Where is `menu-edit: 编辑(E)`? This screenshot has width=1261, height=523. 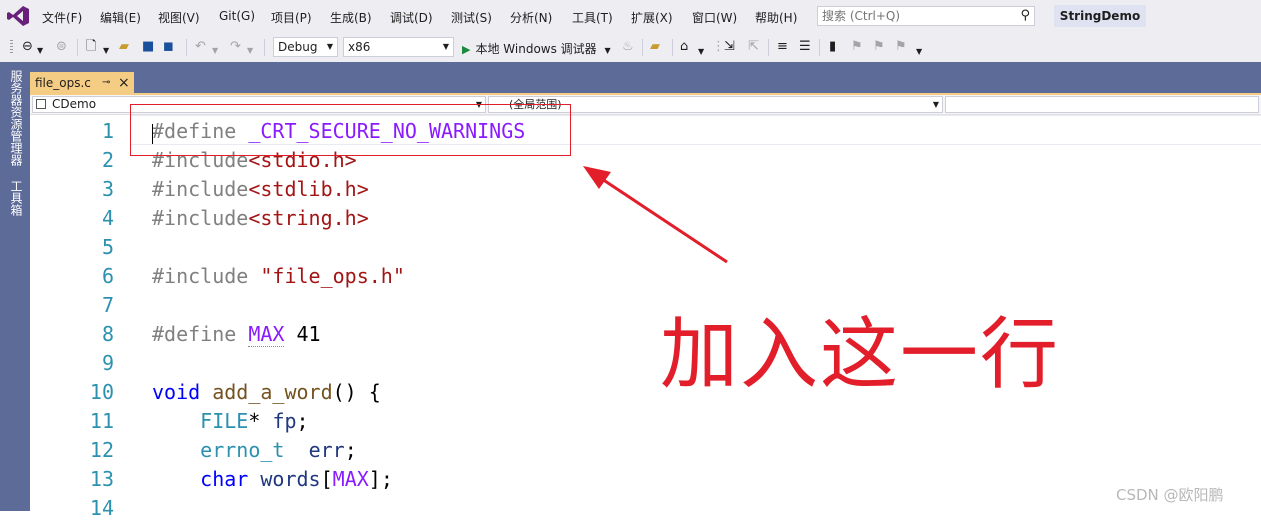
menu-edit: 编辑(E) is located at coordinates (120, 17).